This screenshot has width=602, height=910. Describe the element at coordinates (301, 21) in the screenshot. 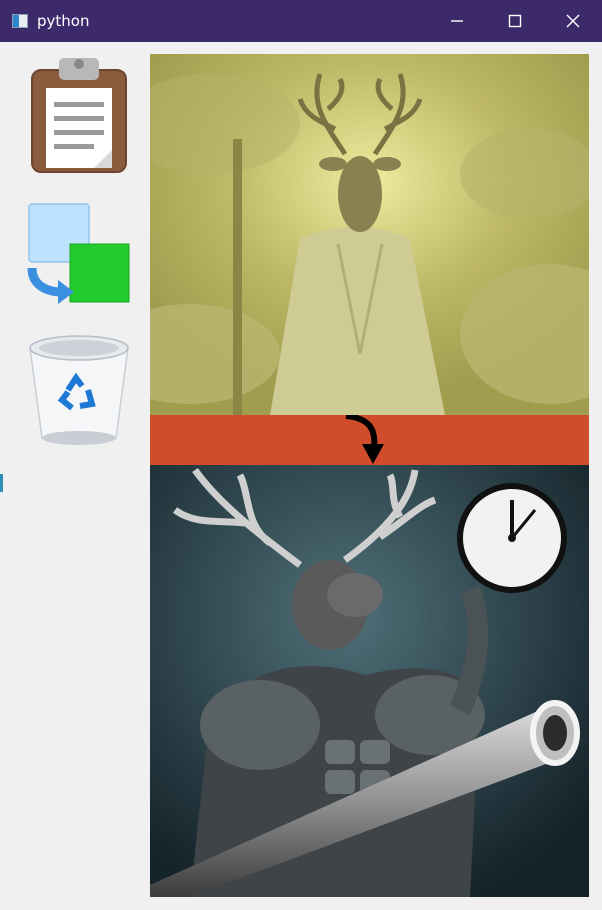

I see `title-bar: python` at that location.